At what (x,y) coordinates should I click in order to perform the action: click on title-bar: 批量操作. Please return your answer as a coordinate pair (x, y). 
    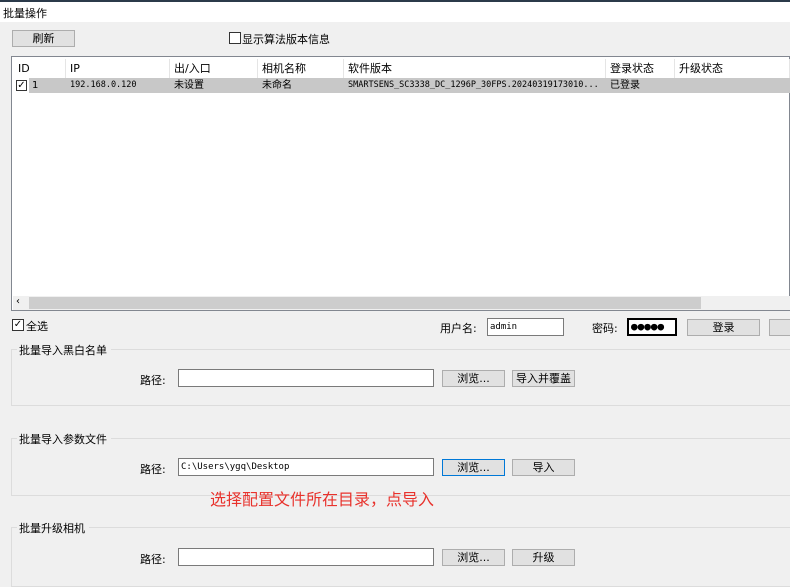
    Looking at the image, I should click on (395, 11).